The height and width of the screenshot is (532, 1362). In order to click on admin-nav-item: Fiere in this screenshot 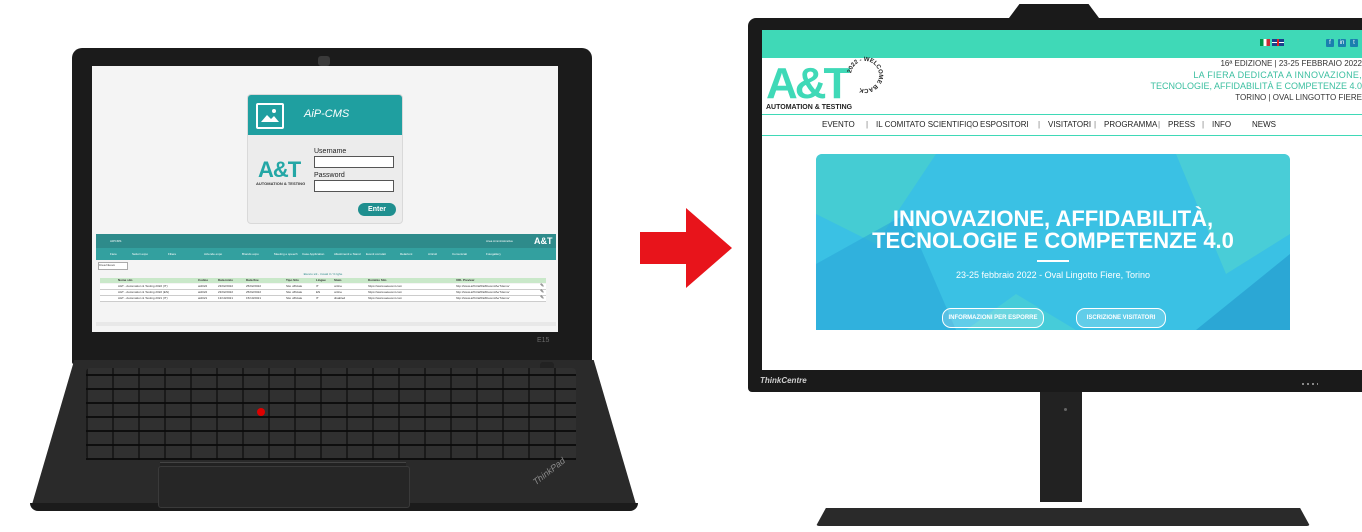, I will do `click(113, 254)`.